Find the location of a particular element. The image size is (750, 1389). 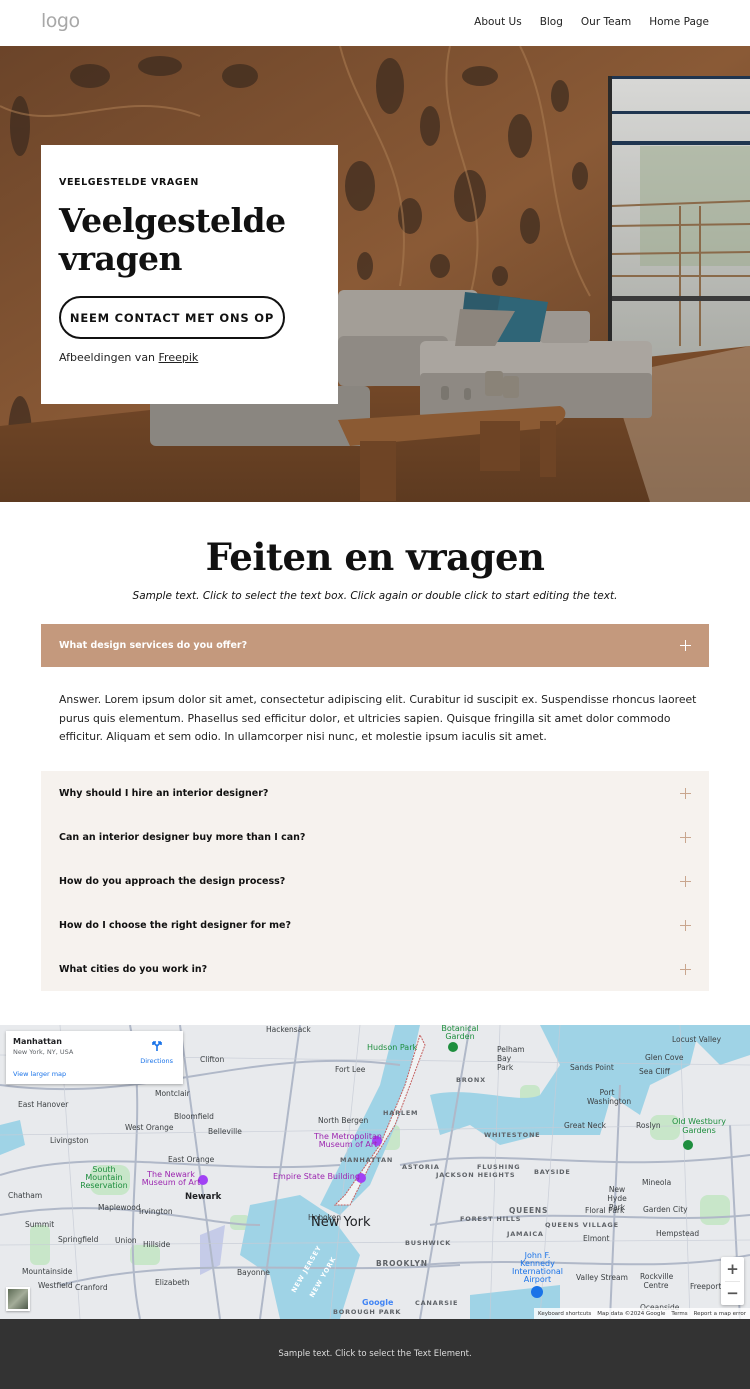

map-label: FOREST HILLS is located at coordinates (491, 1219).